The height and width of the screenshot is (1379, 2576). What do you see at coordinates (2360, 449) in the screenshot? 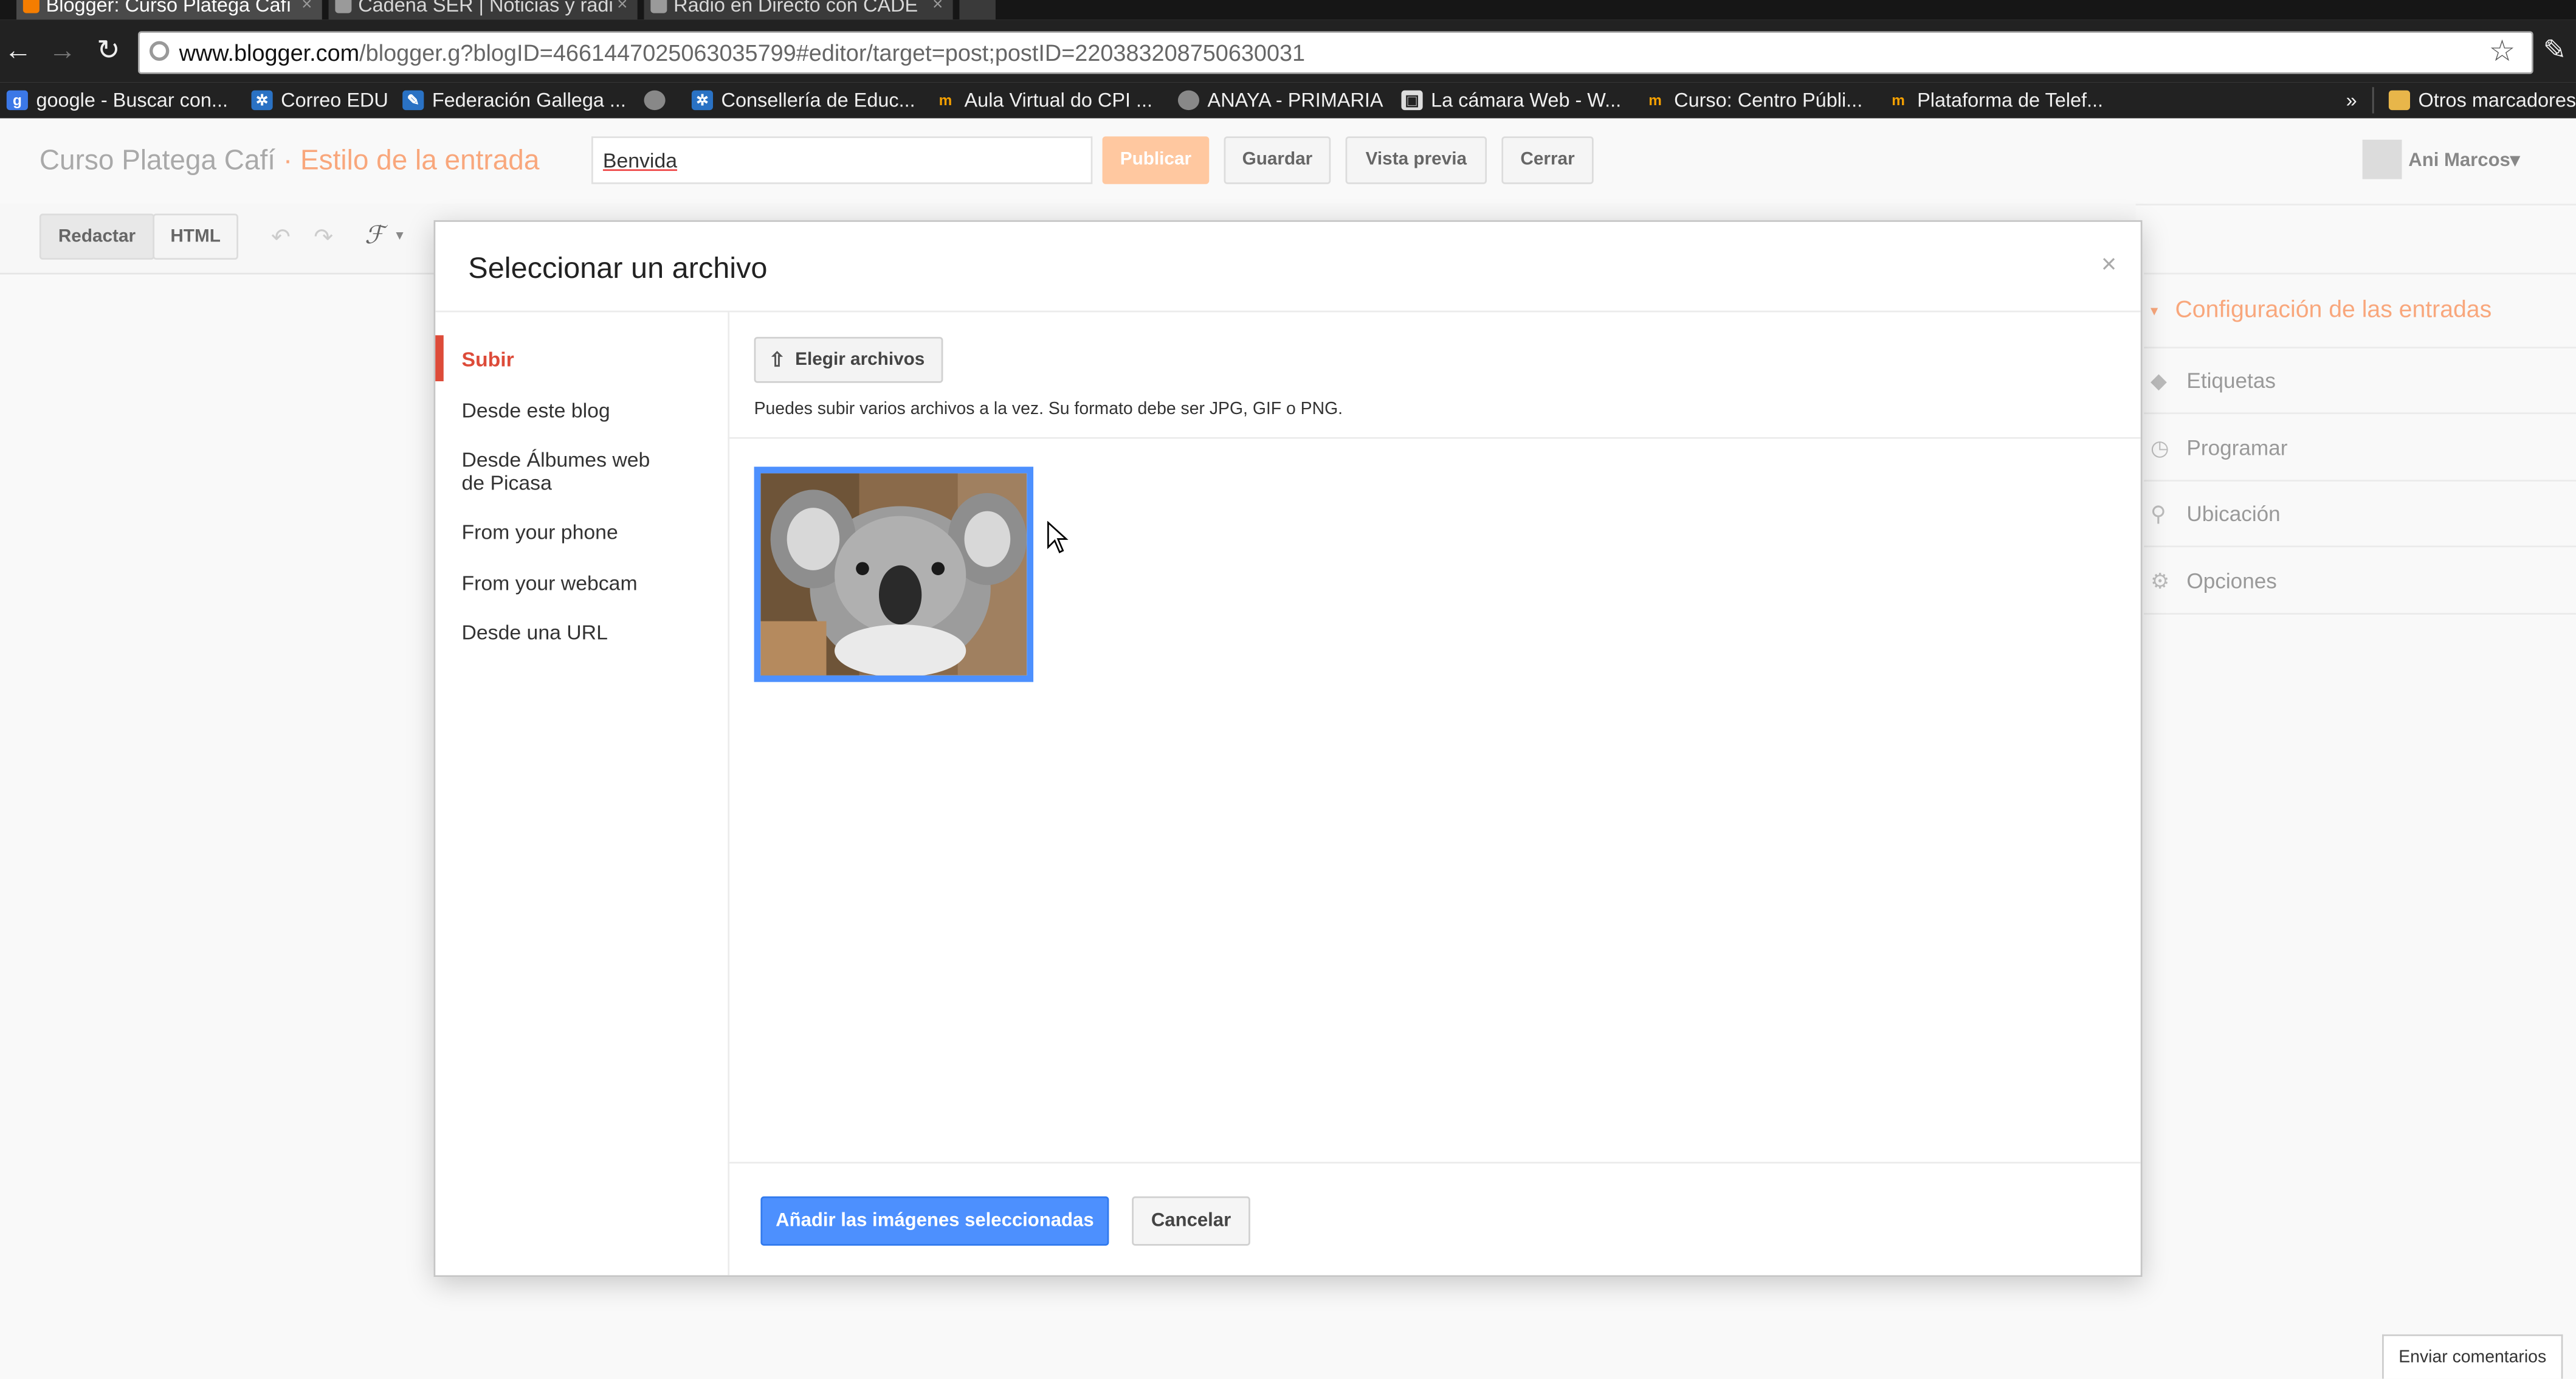
I see `settings-item-schedule: ◷ Programar` at bounding box center [2360, 449].